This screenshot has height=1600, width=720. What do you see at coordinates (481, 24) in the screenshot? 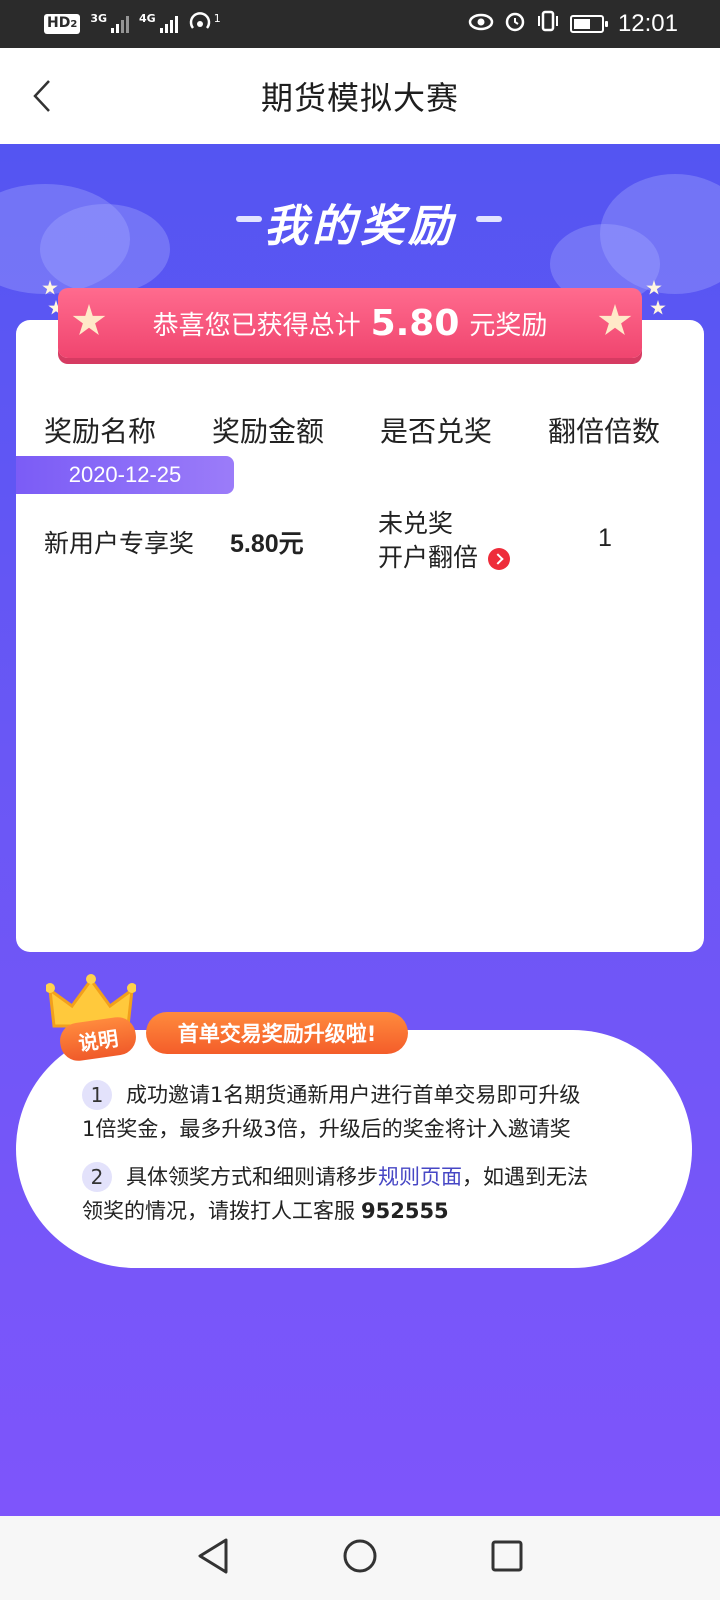
I see `eye-icon` at bounding box center [481, 24].